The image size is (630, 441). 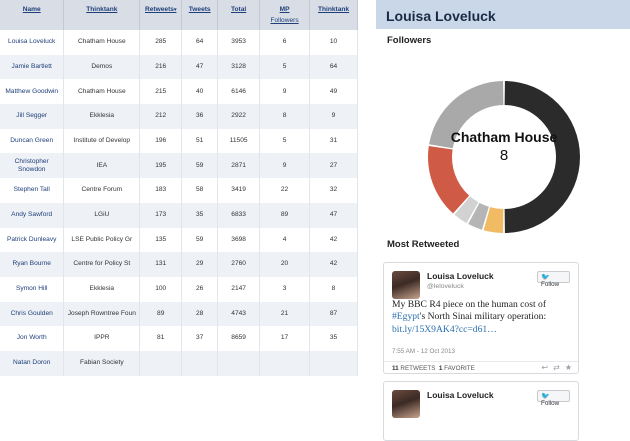 I want to click on mp-followers-cell: 17, so click(x=285, y=338).